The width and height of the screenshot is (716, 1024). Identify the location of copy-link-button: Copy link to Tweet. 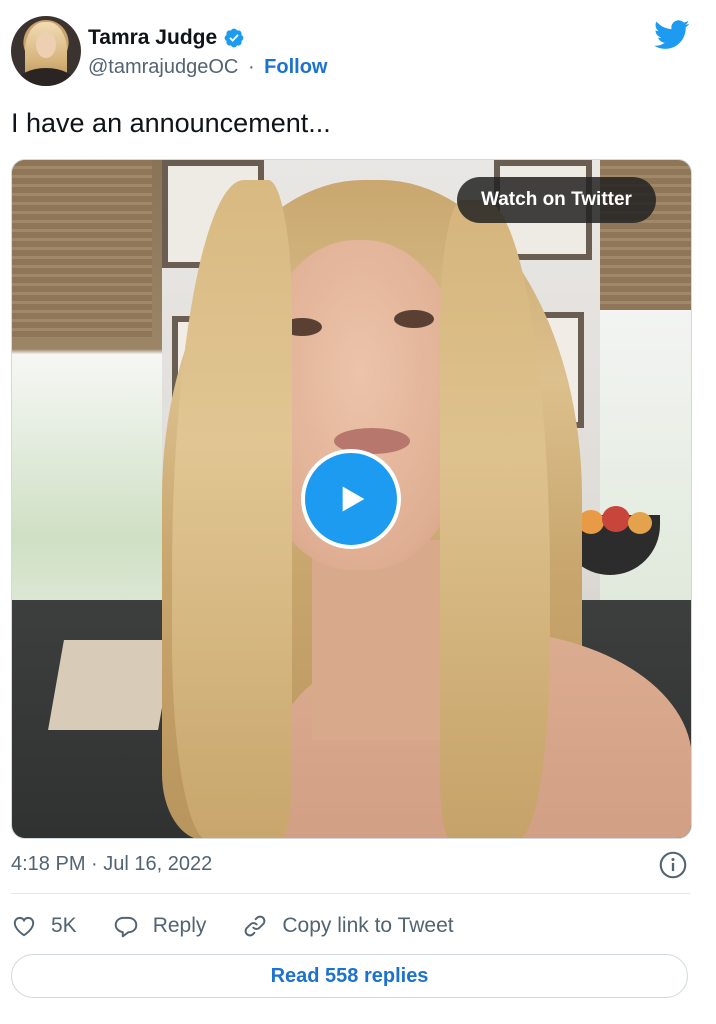
(348, 926).